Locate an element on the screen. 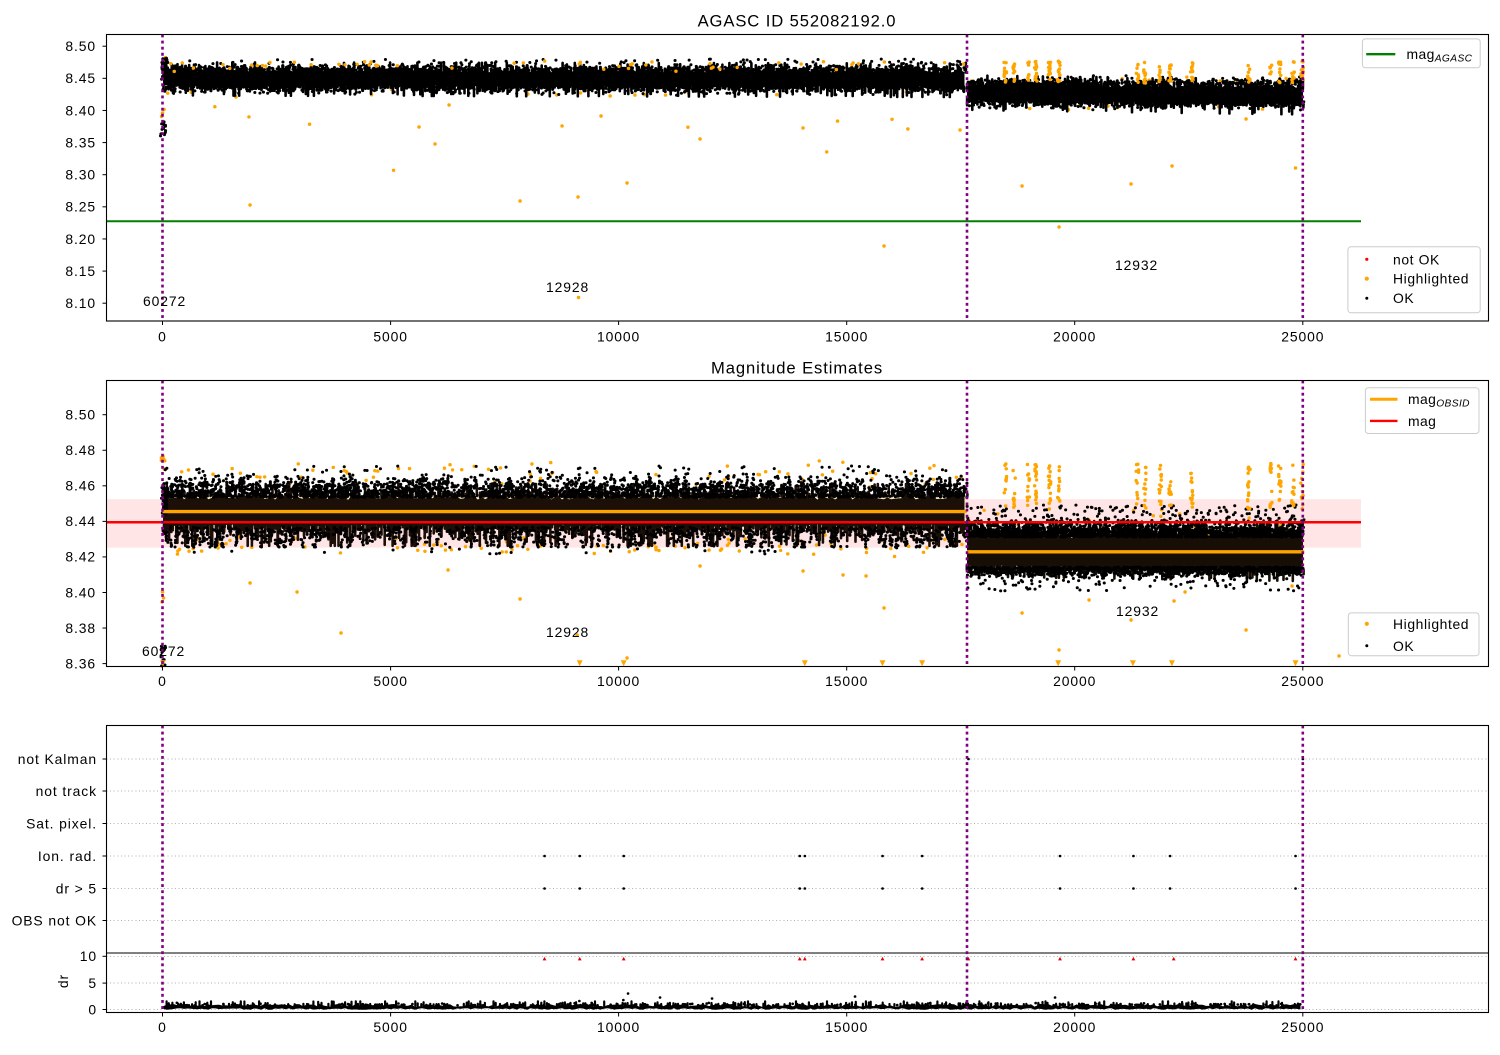 This screenshot has width=1500, height=1055. svg-text: 8.15 is located at coordinates (80, 271).